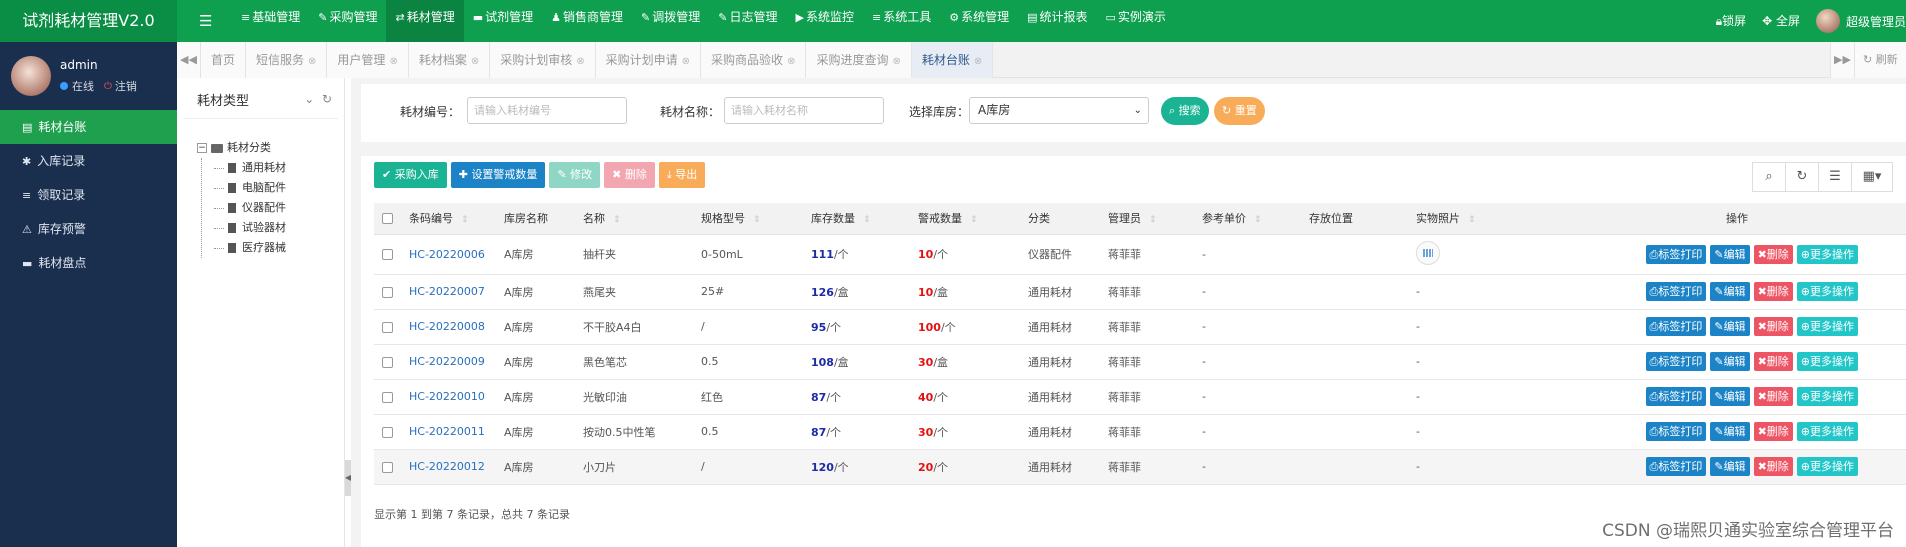 This screenshot has height=547, width=1906. I want to click on header-photo: 实物照片 ⇕, so click(1488, 219).